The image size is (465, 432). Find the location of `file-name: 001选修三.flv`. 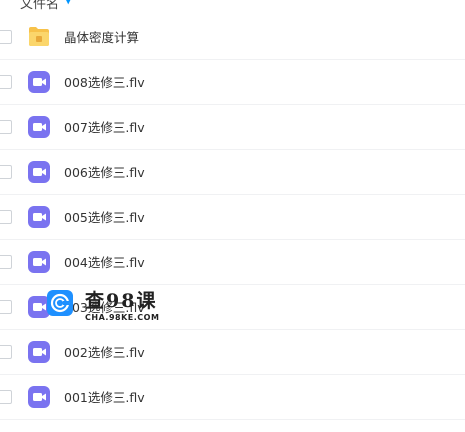

file-name: 001选修三.flv is located at coordinates (104, 397).